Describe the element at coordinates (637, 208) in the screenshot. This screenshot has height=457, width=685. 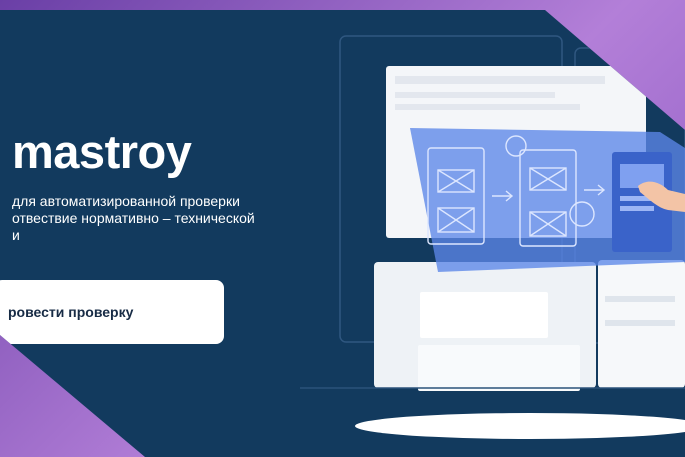
I see `card-line` at that location.